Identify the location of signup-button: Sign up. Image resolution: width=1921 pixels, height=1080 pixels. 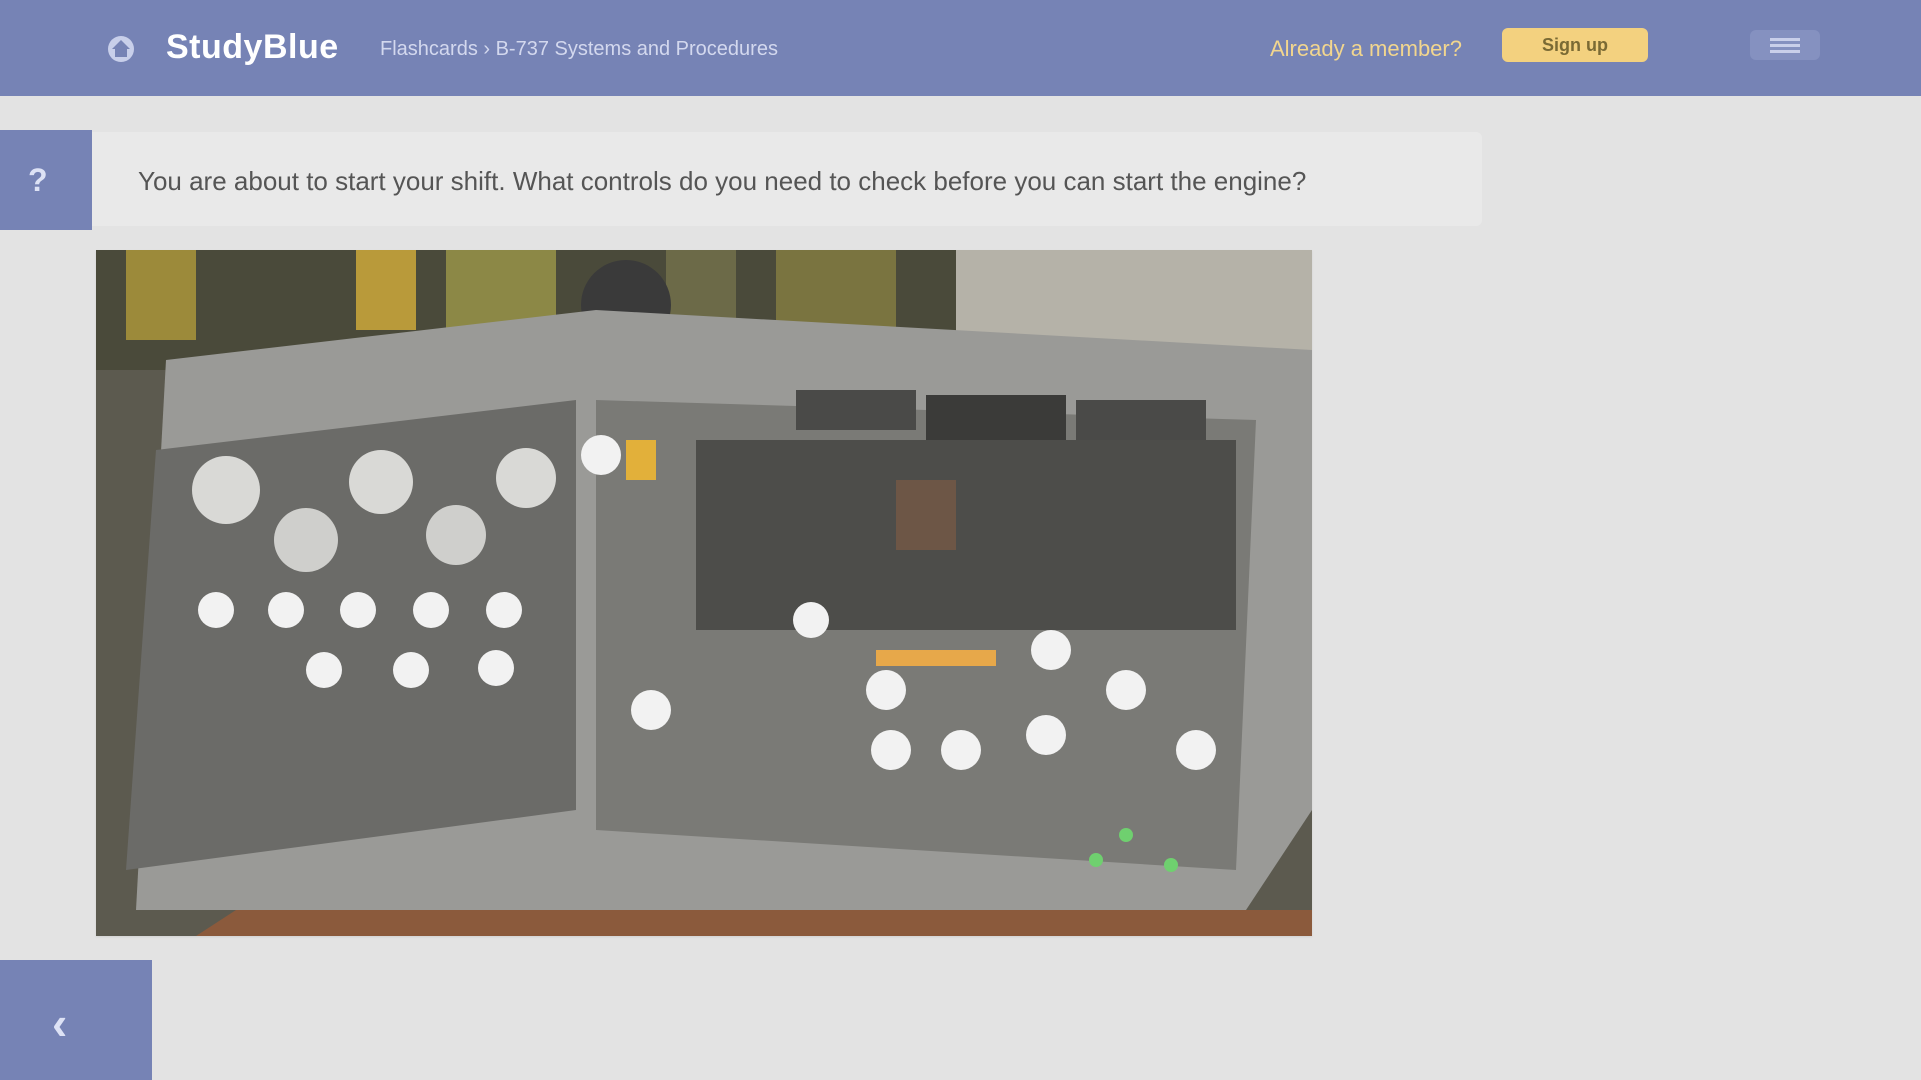
(1575, 45).